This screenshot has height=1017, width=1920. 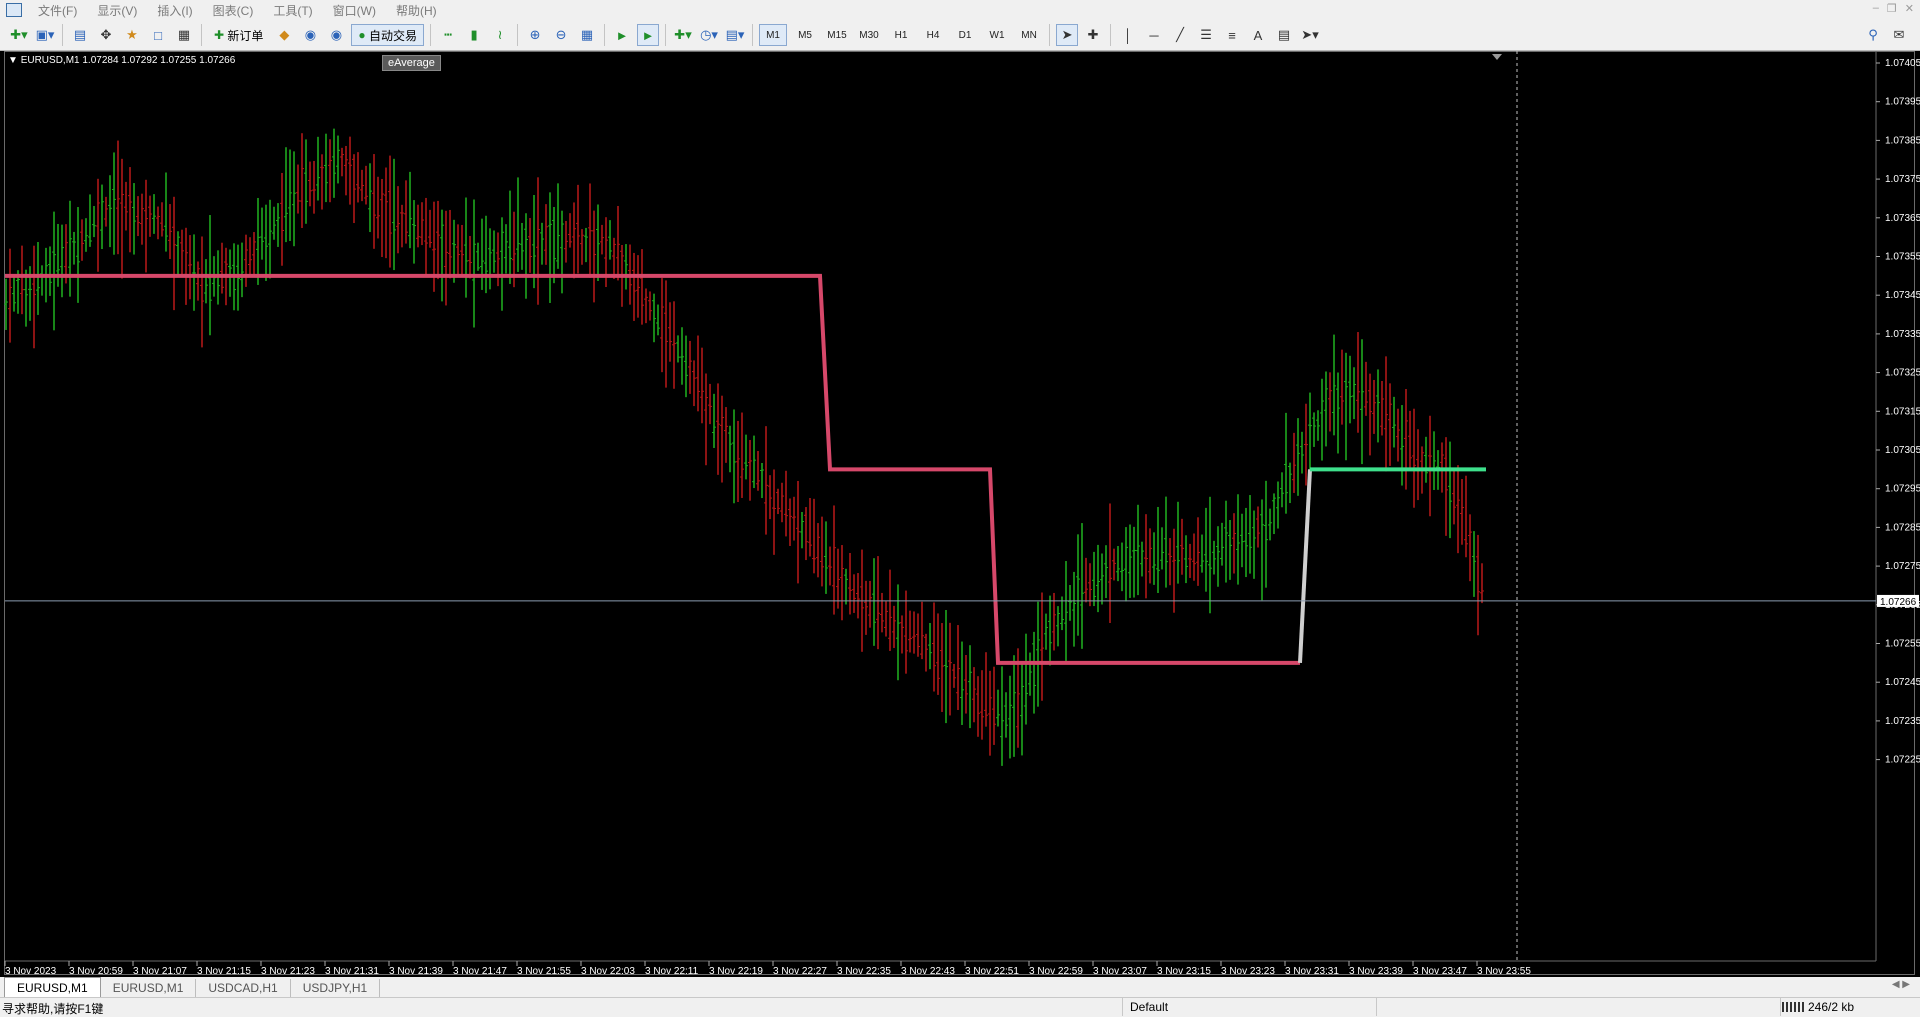 I want to click on price-axis-label: 1.07335, so click(x=1902, y=334).